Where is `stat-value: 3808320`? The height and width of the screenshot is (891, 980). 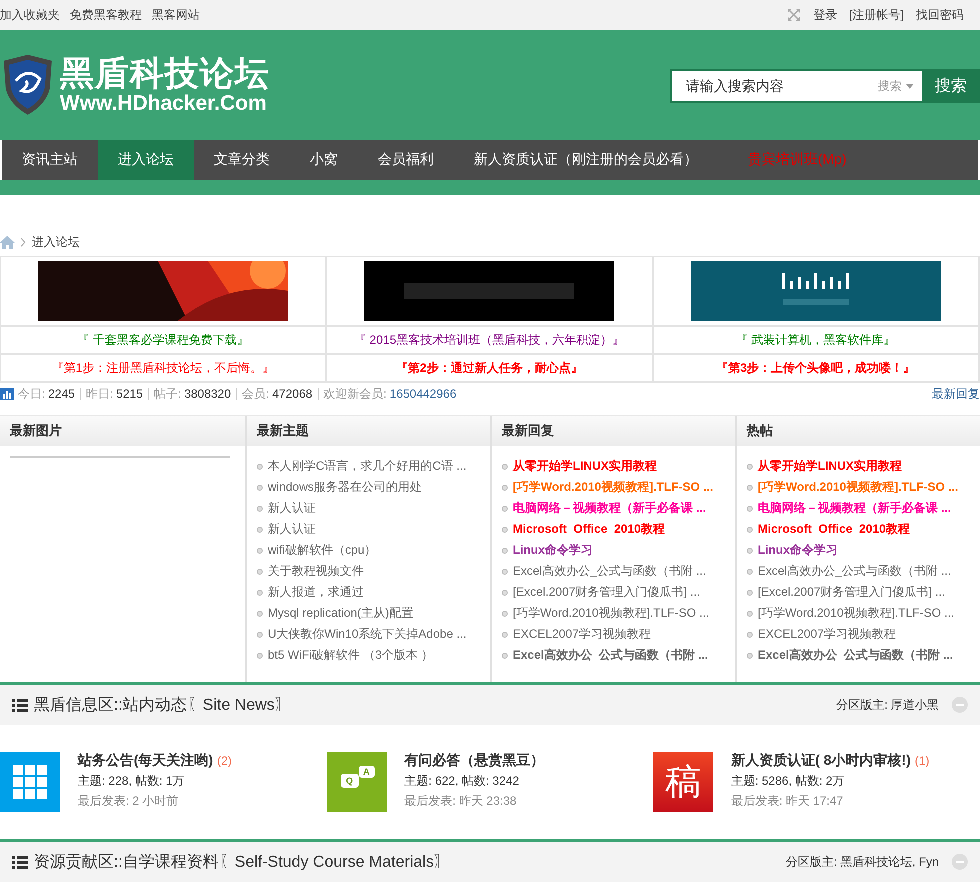
stat-value: 3808320 is located at coordinates (208, 394).